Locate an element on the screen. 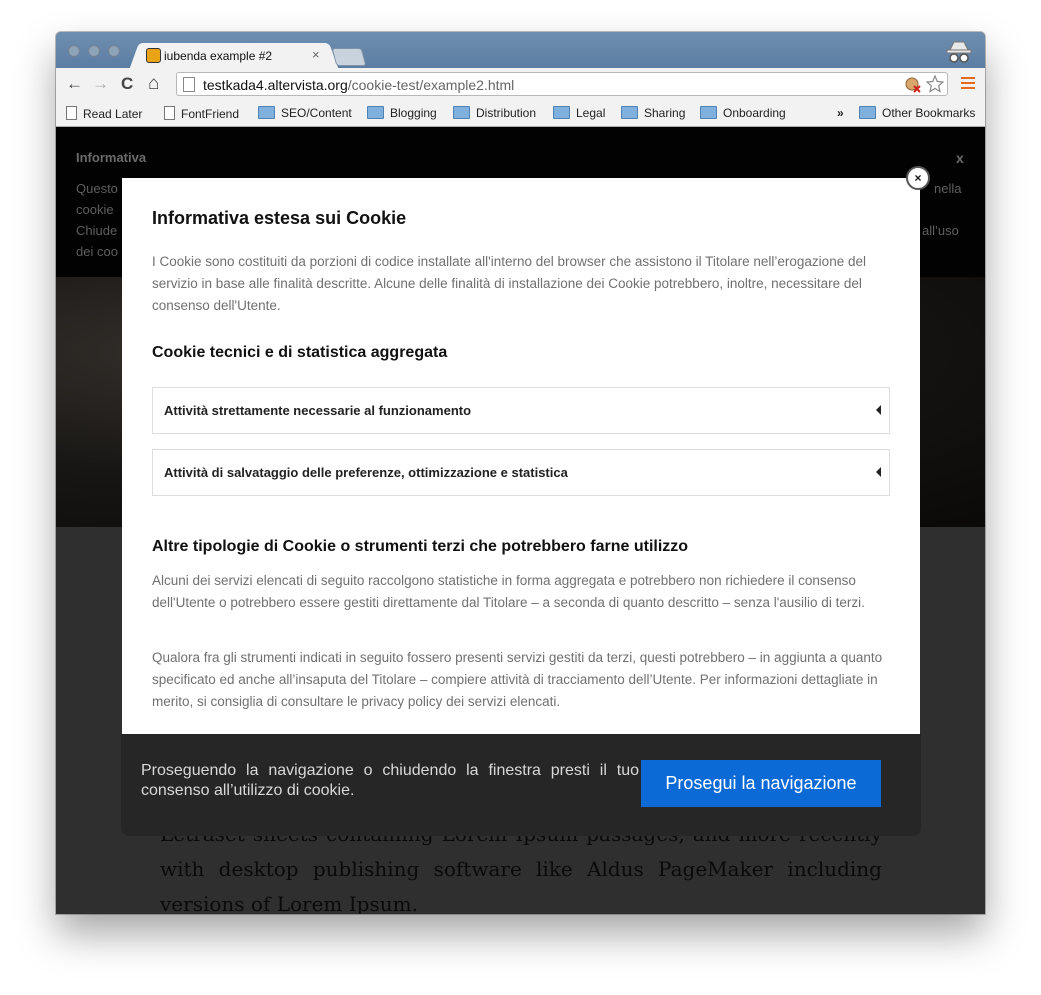 The width and height of the screenshot is (1041, 995). menu-icon is located at coordinates (968, 82).